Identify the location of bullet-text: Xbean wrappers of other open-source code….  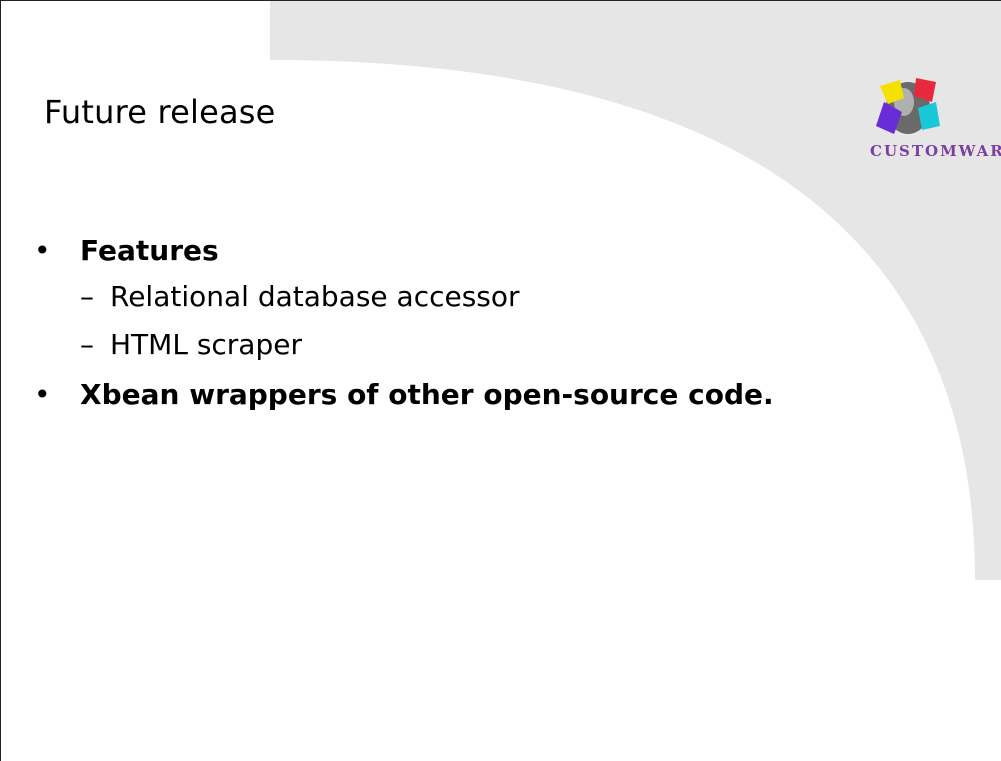
(427, 394).